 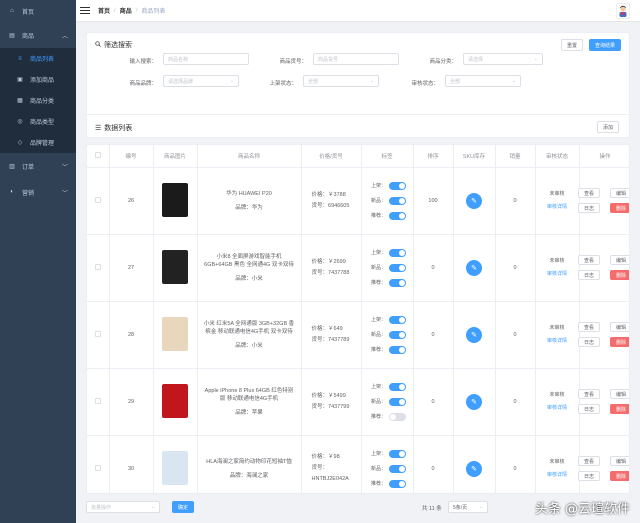 What do you see at coordinates (38, 35) in the screenshot?
I see `sidebar-item-goods: ▤ 商品 ︿` at bounding box center [38, 35].